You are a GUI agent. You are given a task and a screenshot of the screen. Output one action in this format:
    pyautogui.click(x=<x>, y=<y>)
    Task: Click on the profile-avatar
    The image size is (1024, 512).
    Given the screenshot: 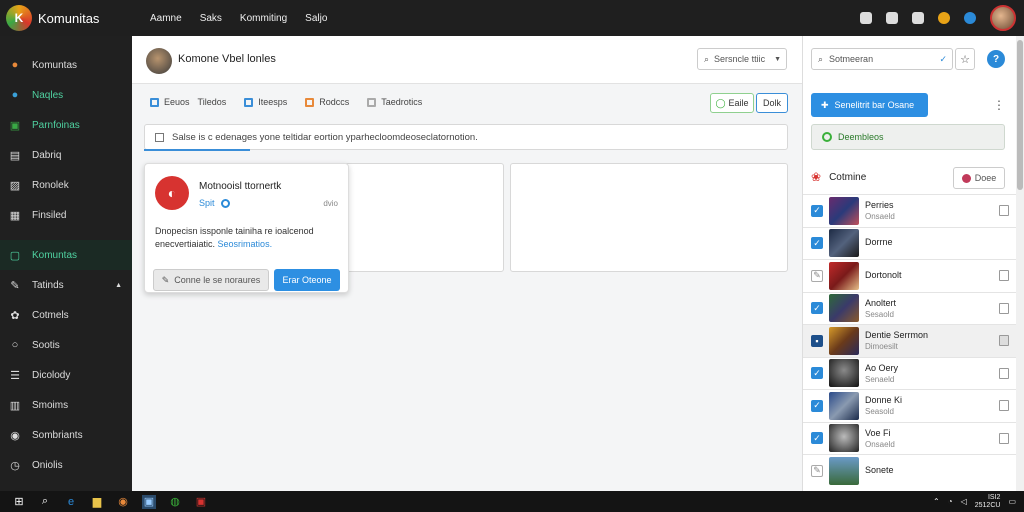 What is the action you would take?
    pyautogui.click(x=159, y=61)
    